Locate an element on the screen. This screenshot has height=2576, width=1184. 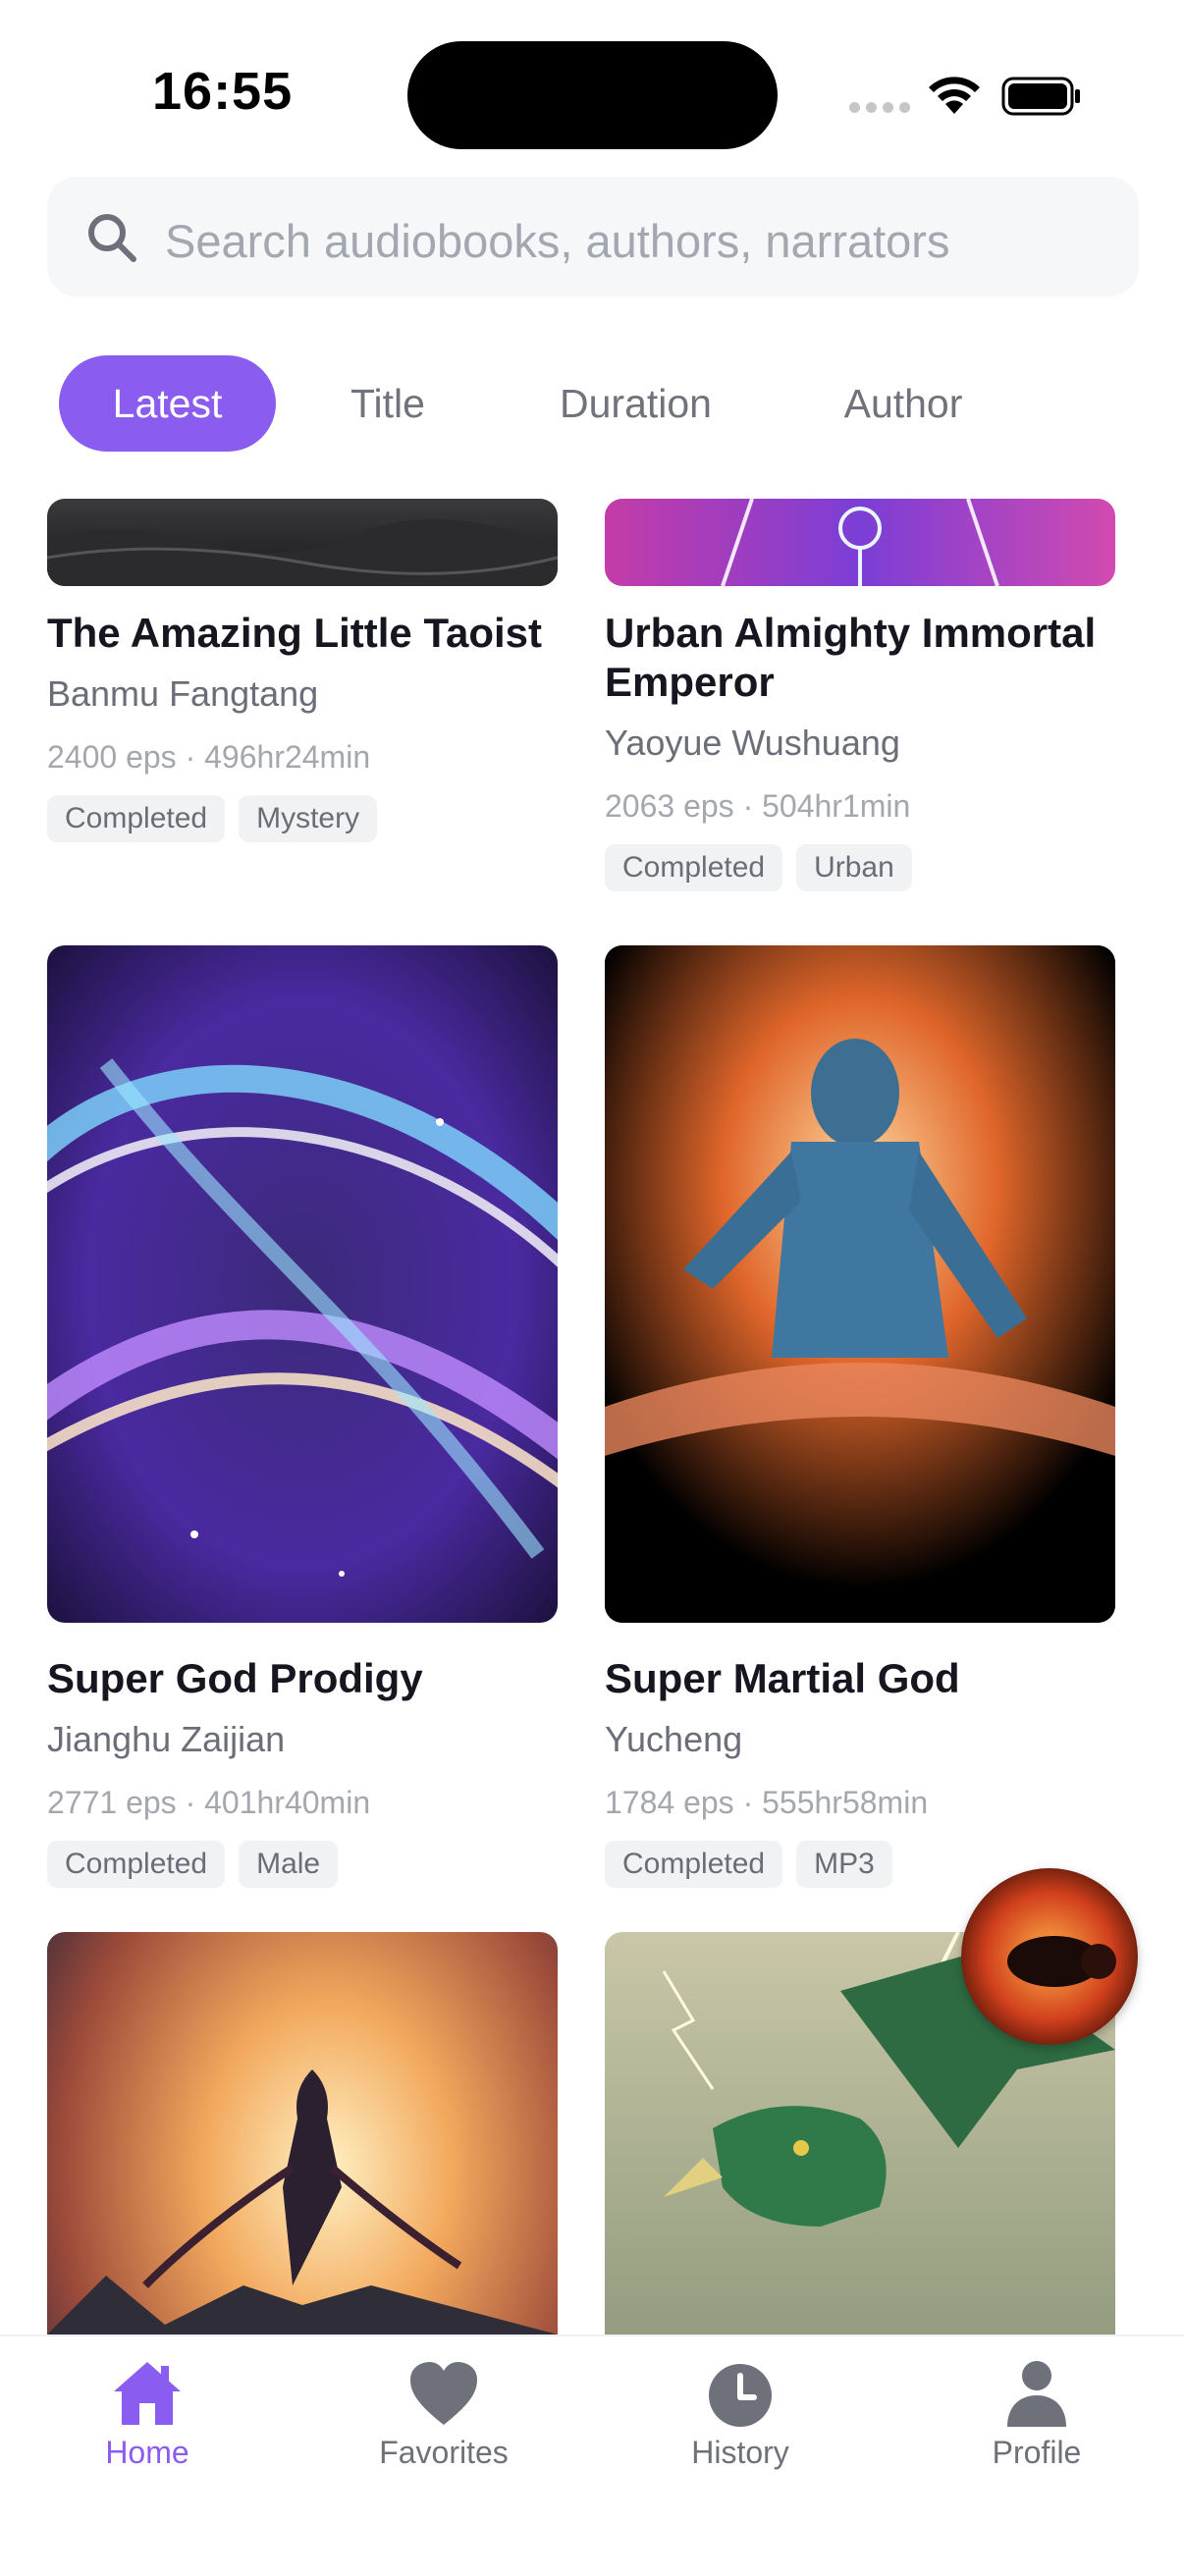
book-title: Super God Prodigy is located at coordinates (235, 1678).